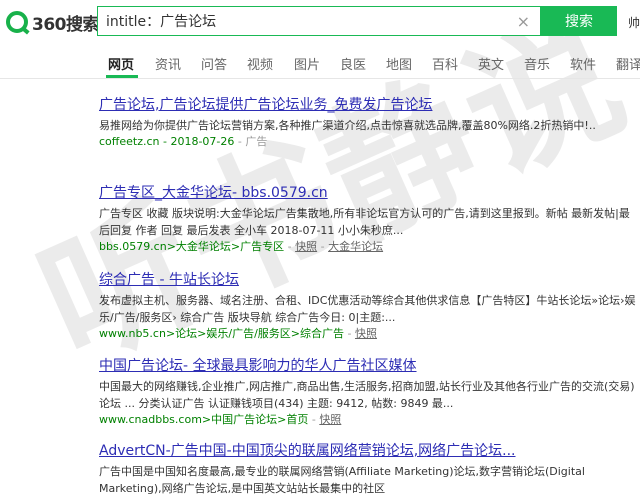 This screenshot has width=640, height=497. What do you see at coordinates (445, 63) in the screenshot?
I see `tab-baike: 百科` at bounding box center [445, 63].